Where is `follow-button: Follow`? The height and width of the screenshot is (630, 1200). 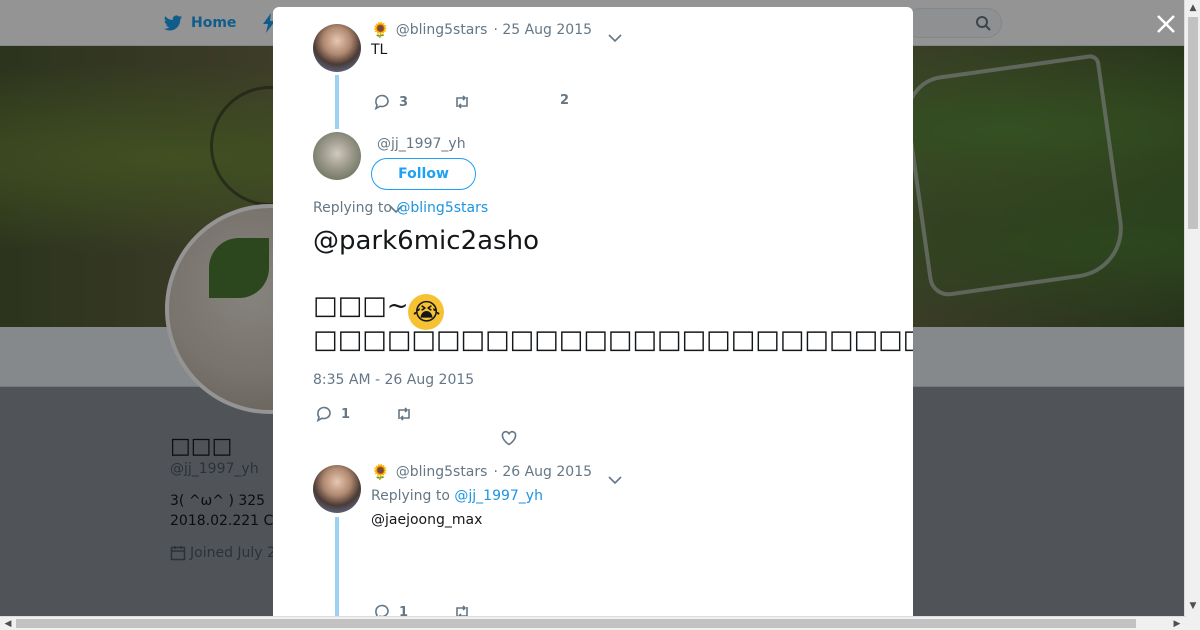 follow-button: Follow is located at coordinates (423, 174).